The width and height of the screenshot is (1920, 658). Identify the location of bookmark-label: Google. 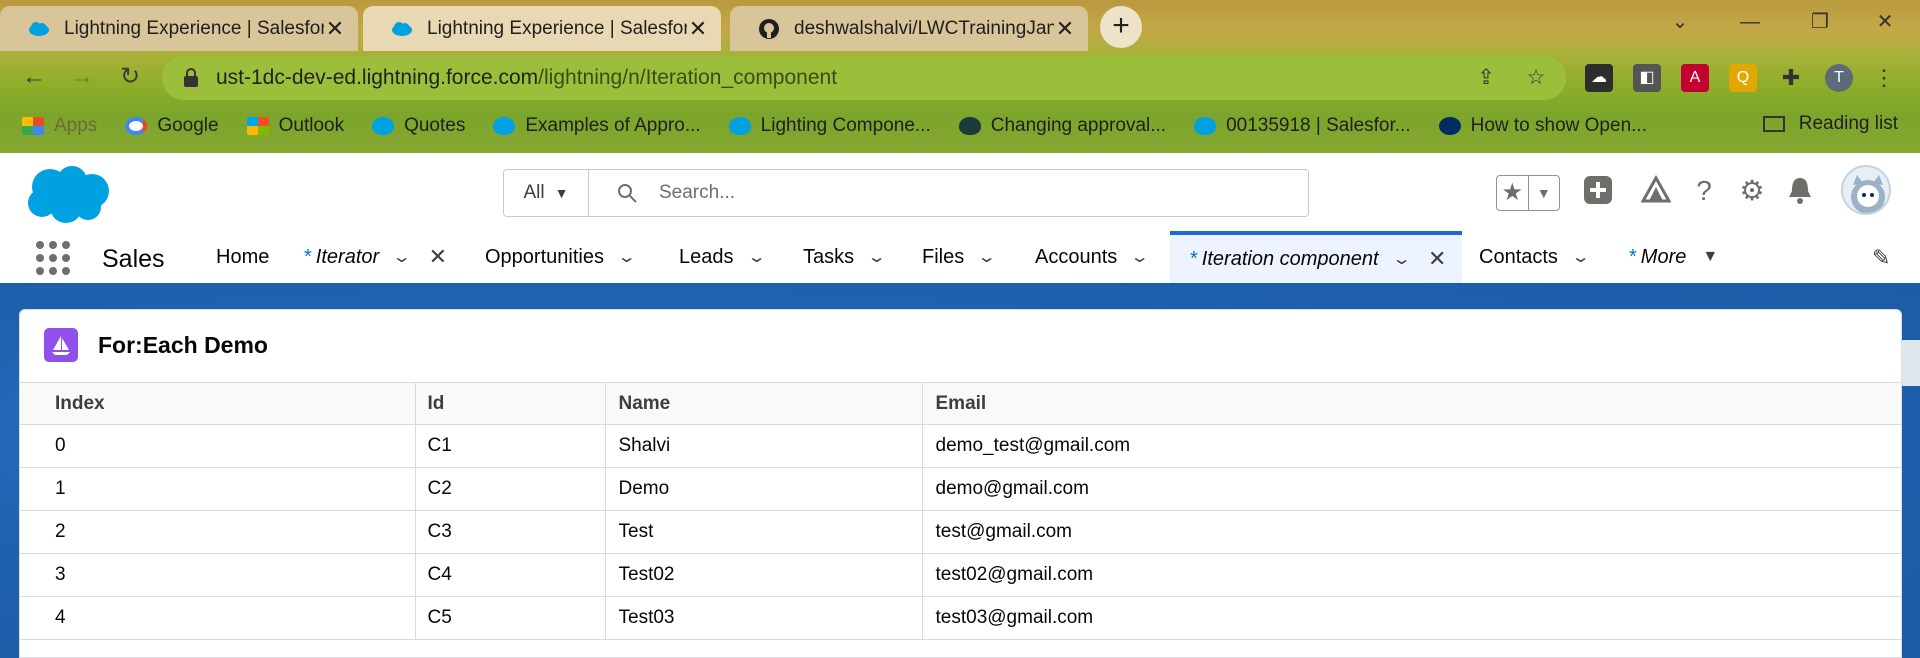
(188, 125).